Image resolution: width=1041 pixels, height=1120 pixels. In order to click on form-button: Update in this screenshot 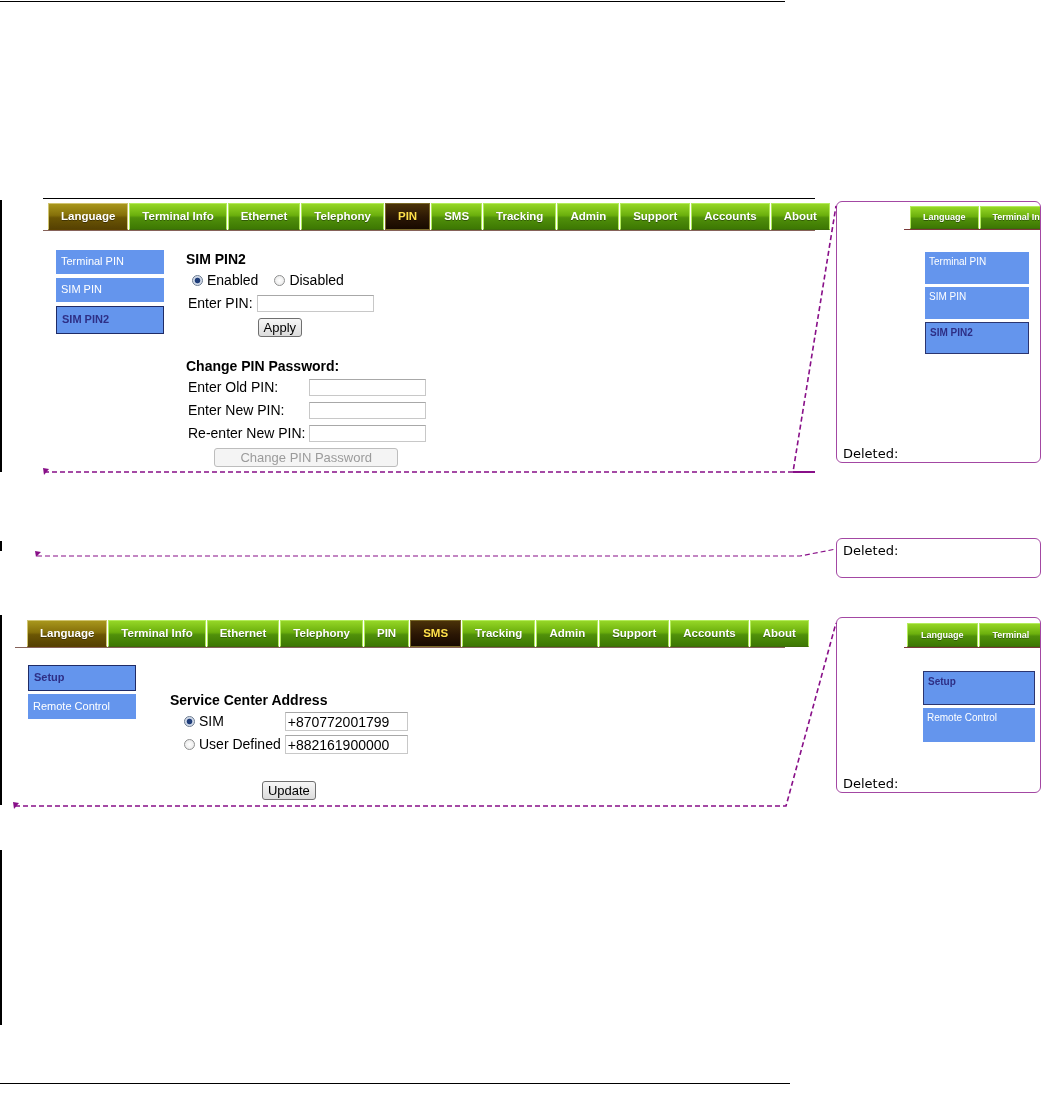, I will do `click(288, 790)`.